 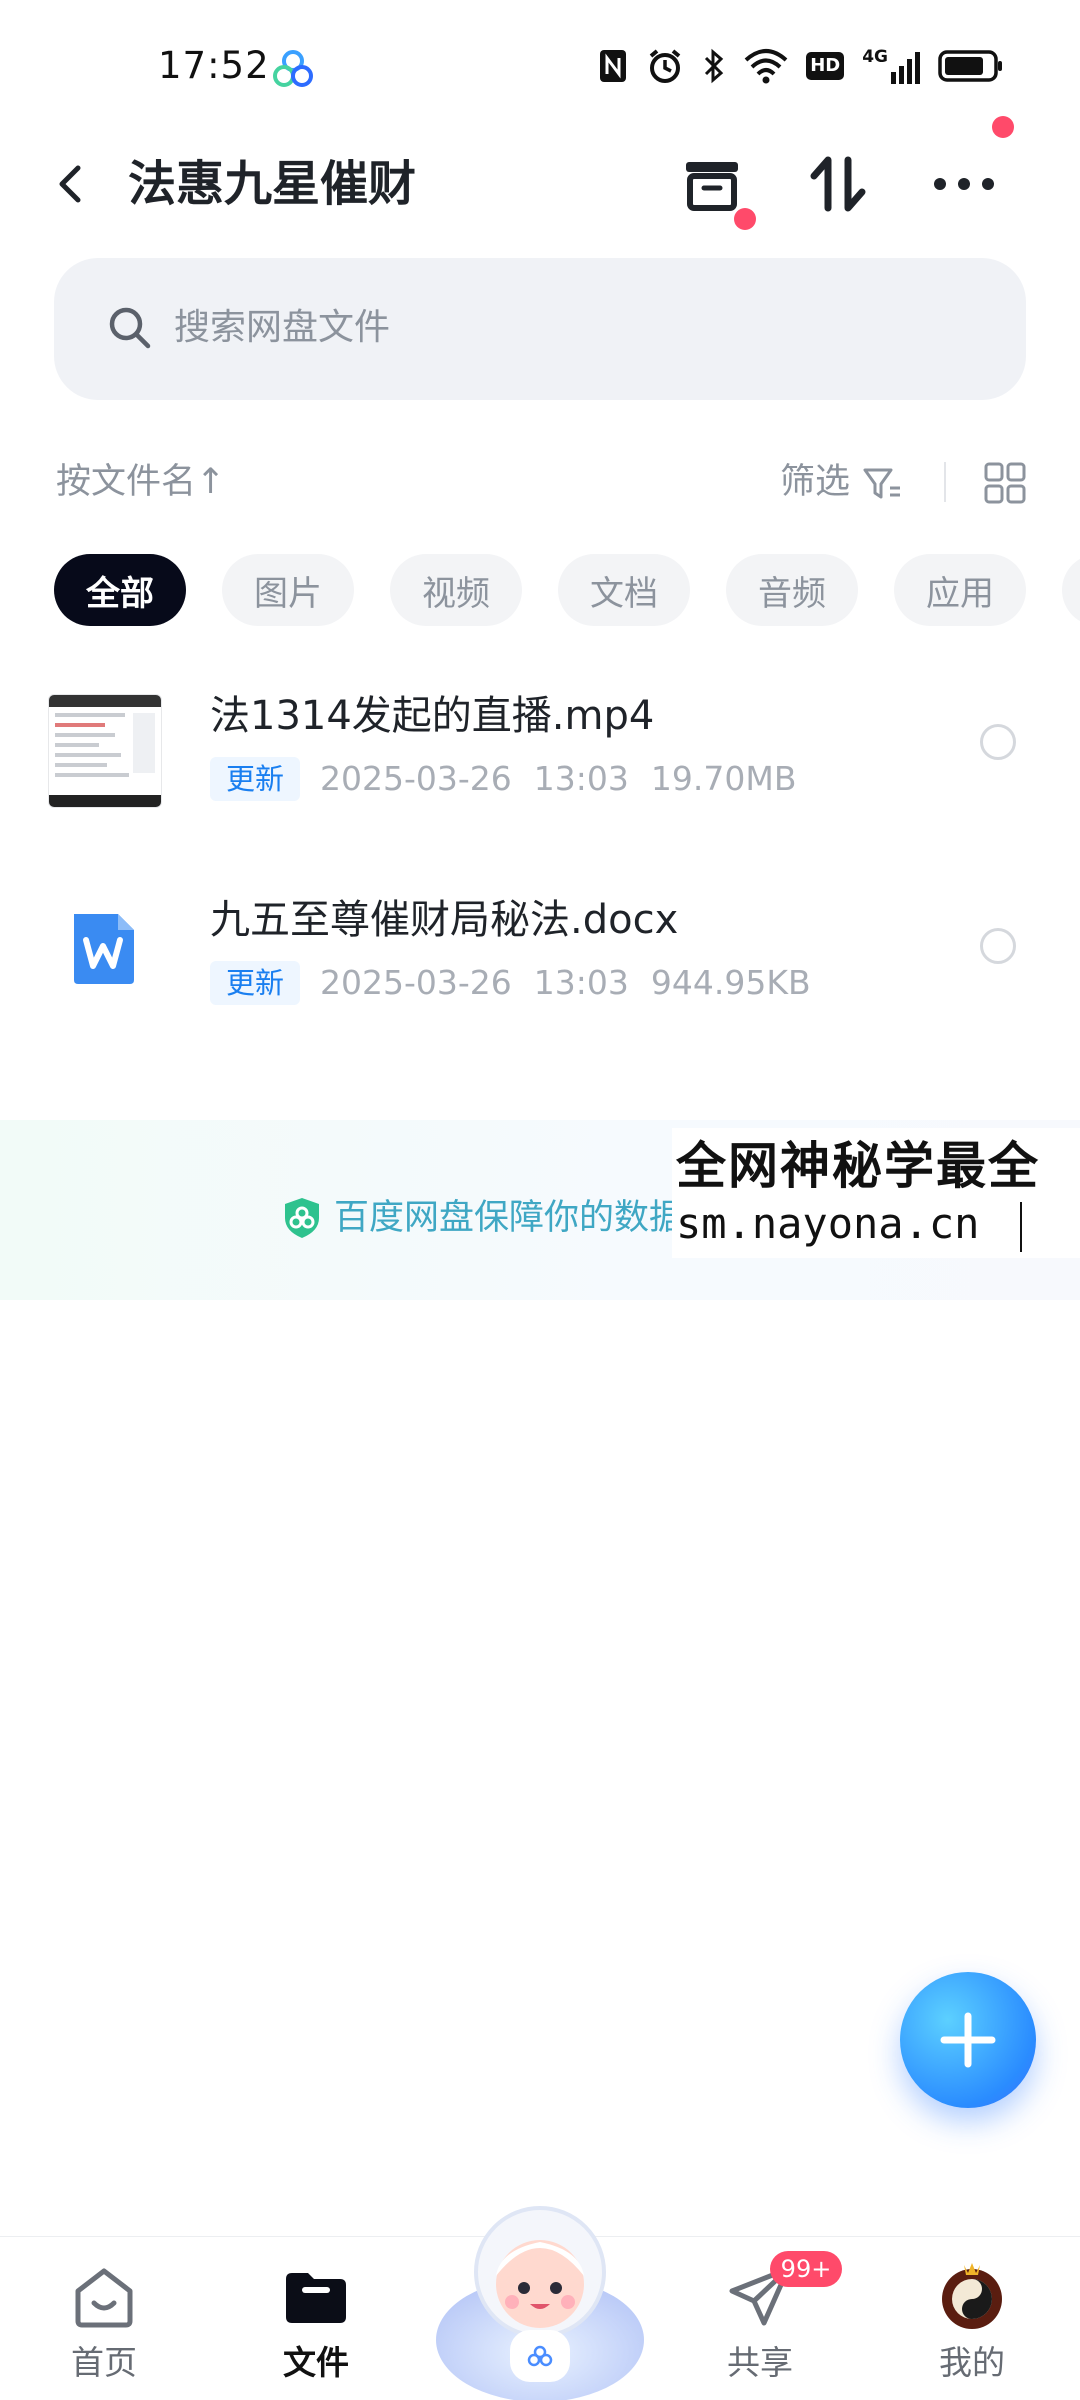 I want to click on sort-filter-bar: 按文件名↑ 筛选, so click(x=540, y=482).